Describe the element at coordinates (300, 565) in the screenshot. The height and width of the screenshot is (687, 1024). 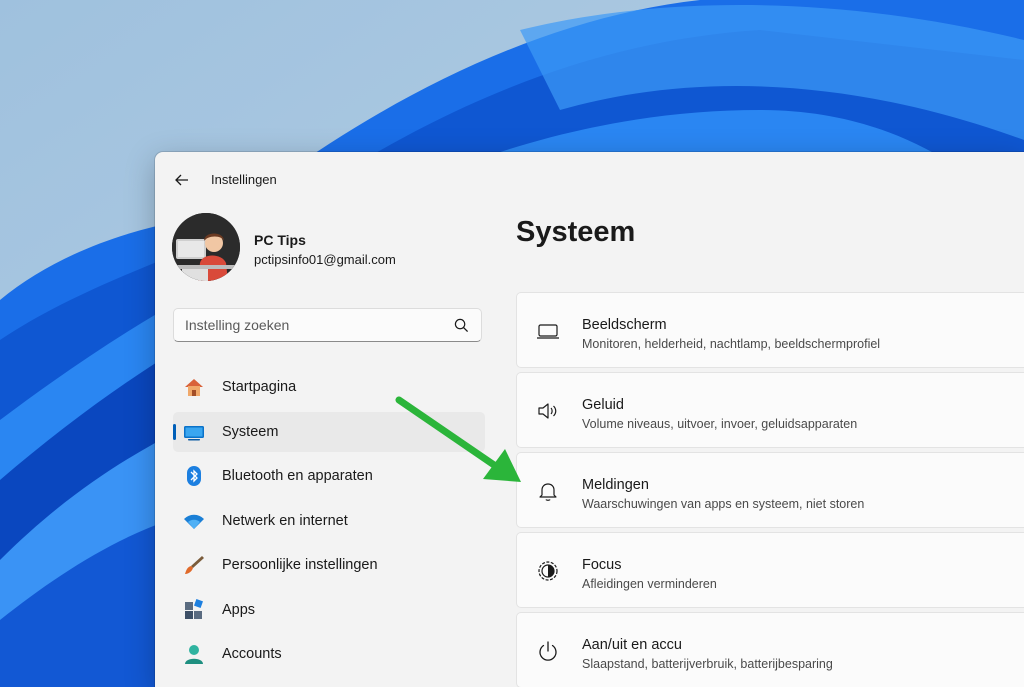
I see `sidebar-item-label: Persoonlijke instellingen` at that location.